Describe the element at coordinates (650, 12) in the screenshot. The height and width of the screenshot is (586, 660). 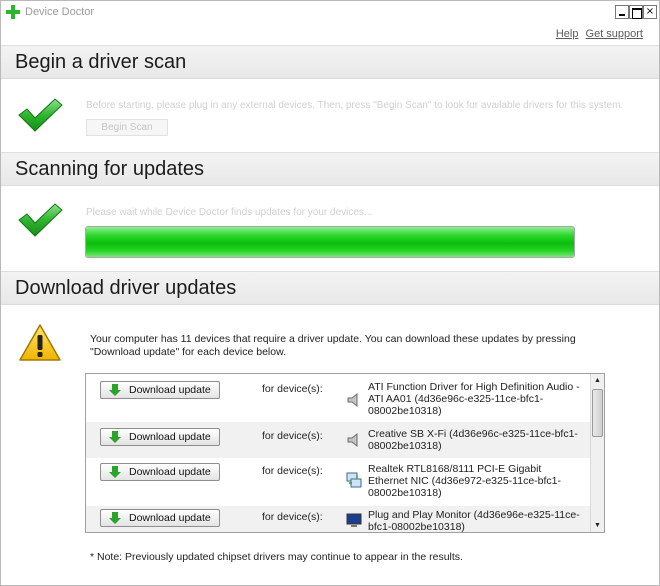
I see `close-button: ×` at that location.